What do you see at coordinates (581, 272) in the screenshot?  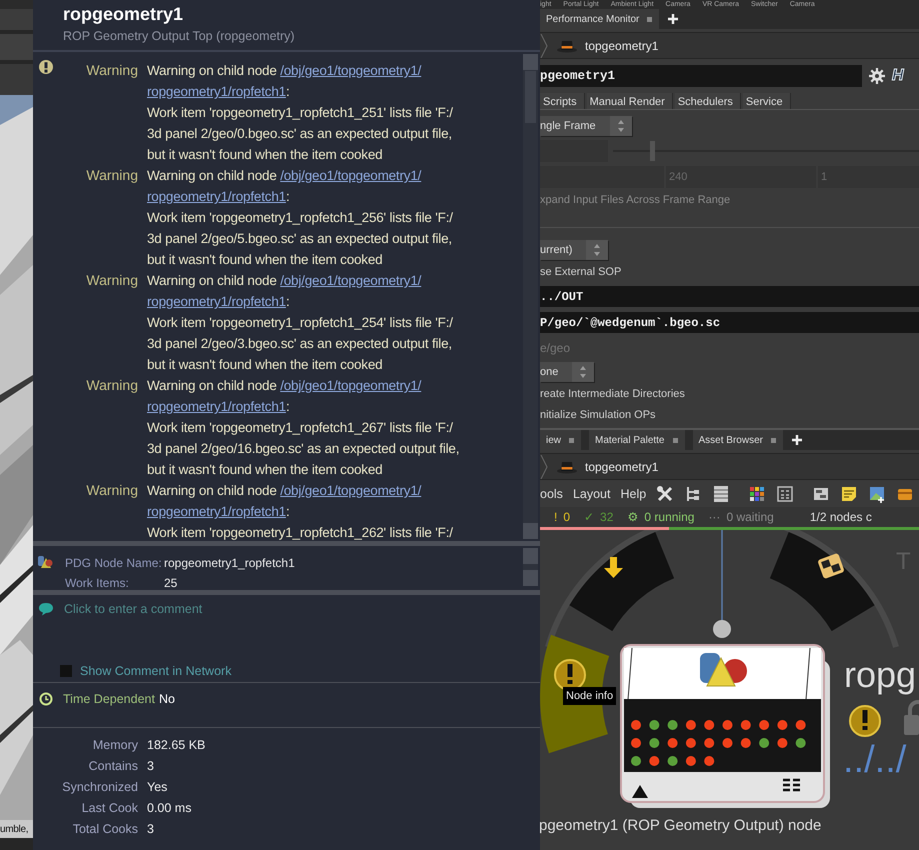 I see `parameter-label: se External SOP` at bounding box center [581, 272].